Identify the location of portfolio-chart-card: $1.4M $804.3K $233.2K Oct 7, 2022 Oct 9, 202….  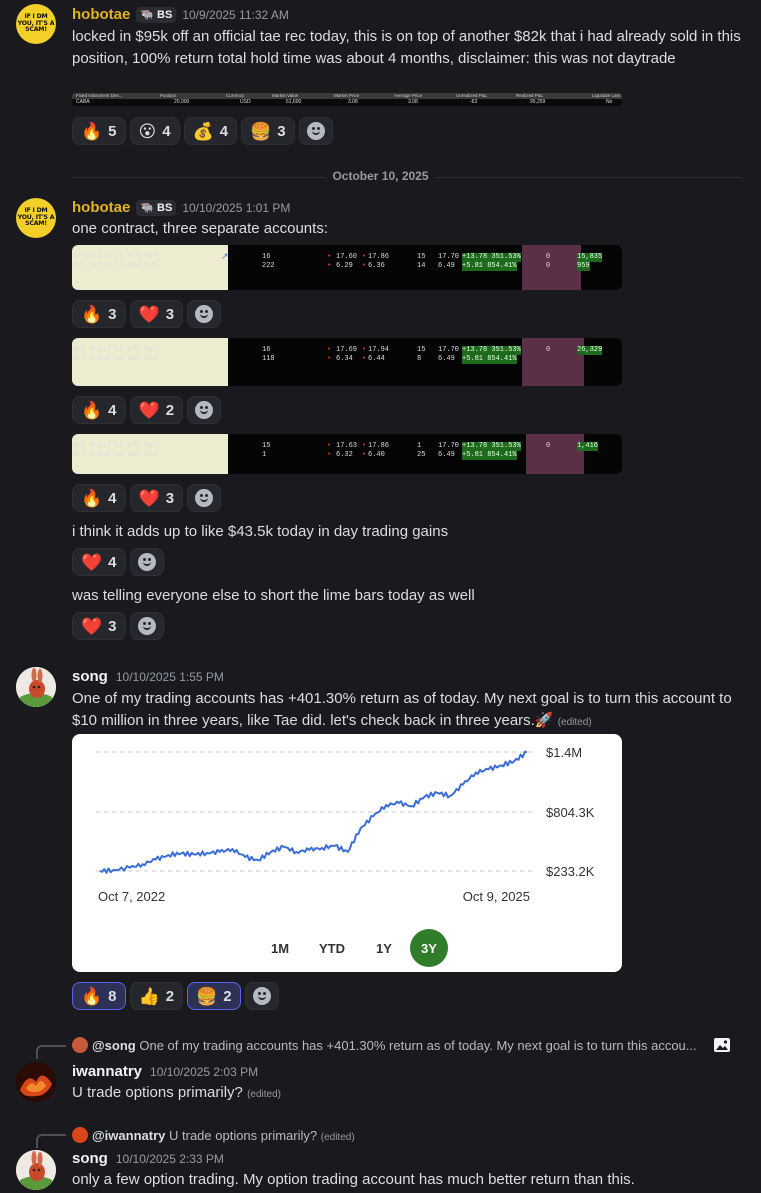
(347, 853).